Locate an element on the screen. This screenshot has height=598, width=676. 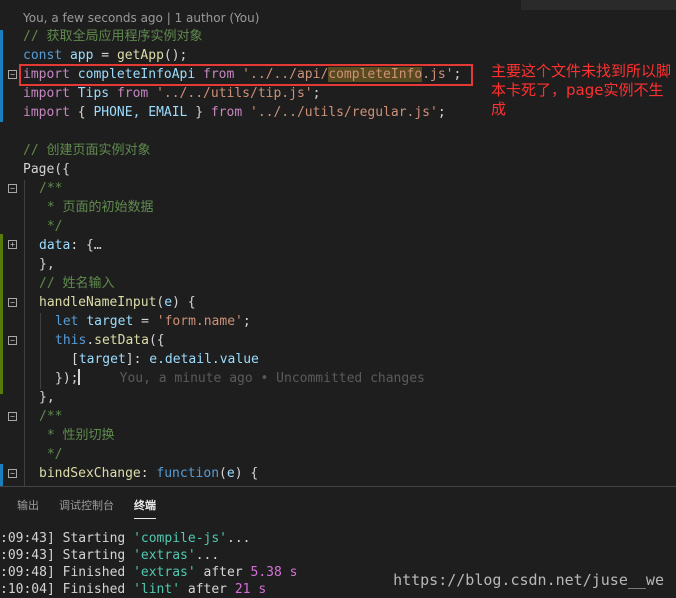
duration: 21 s is located at coordinates (250, 589).